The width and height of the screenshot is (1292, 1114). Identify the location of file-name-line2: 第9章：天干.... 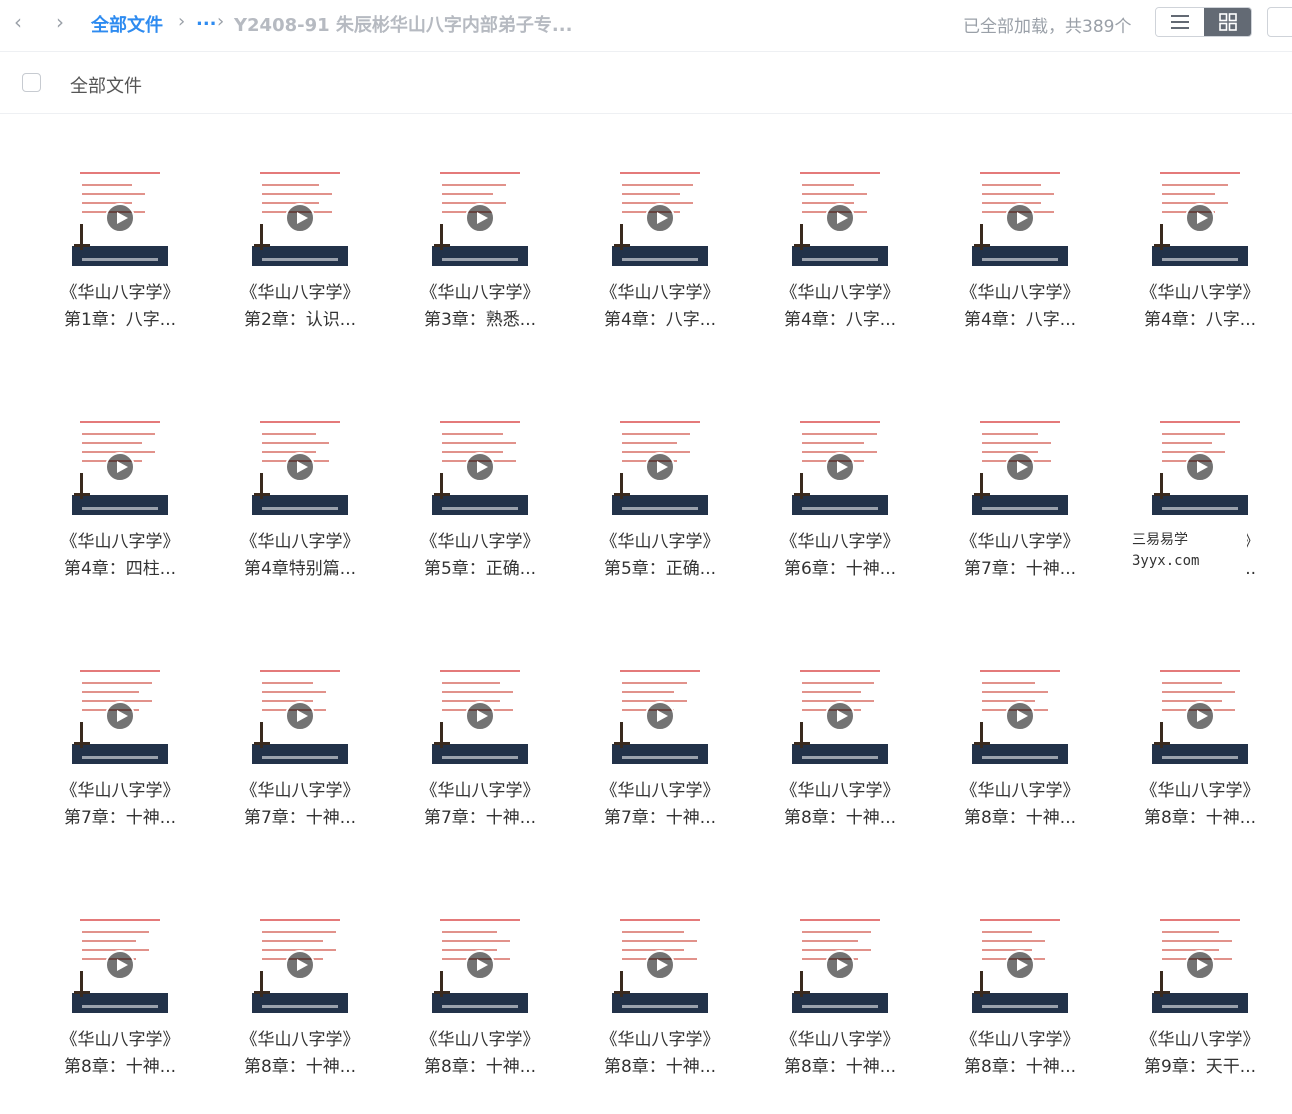
(1200, 1064).